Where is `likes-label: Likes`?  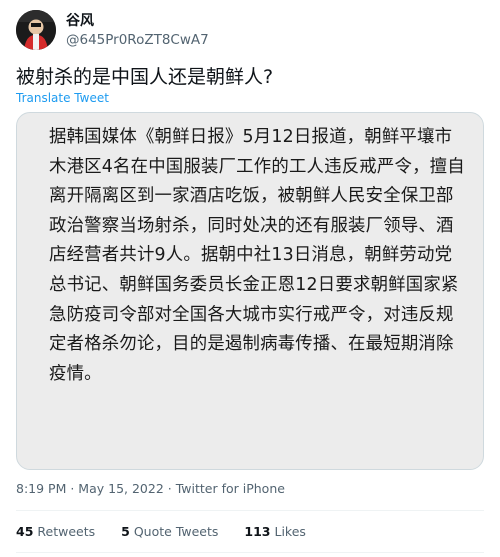
likes-label: Likes is located at coordinates (290, 531).